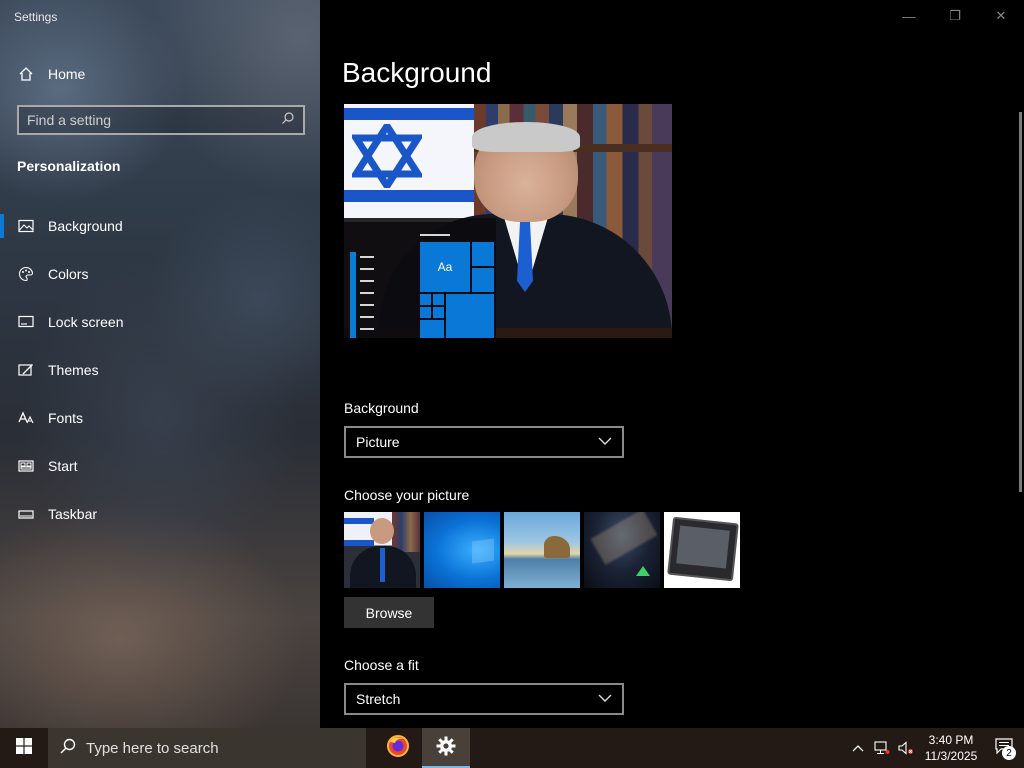 The image size is (1024, 768). I want to click on windows-logo-icon, so click(24, 748).